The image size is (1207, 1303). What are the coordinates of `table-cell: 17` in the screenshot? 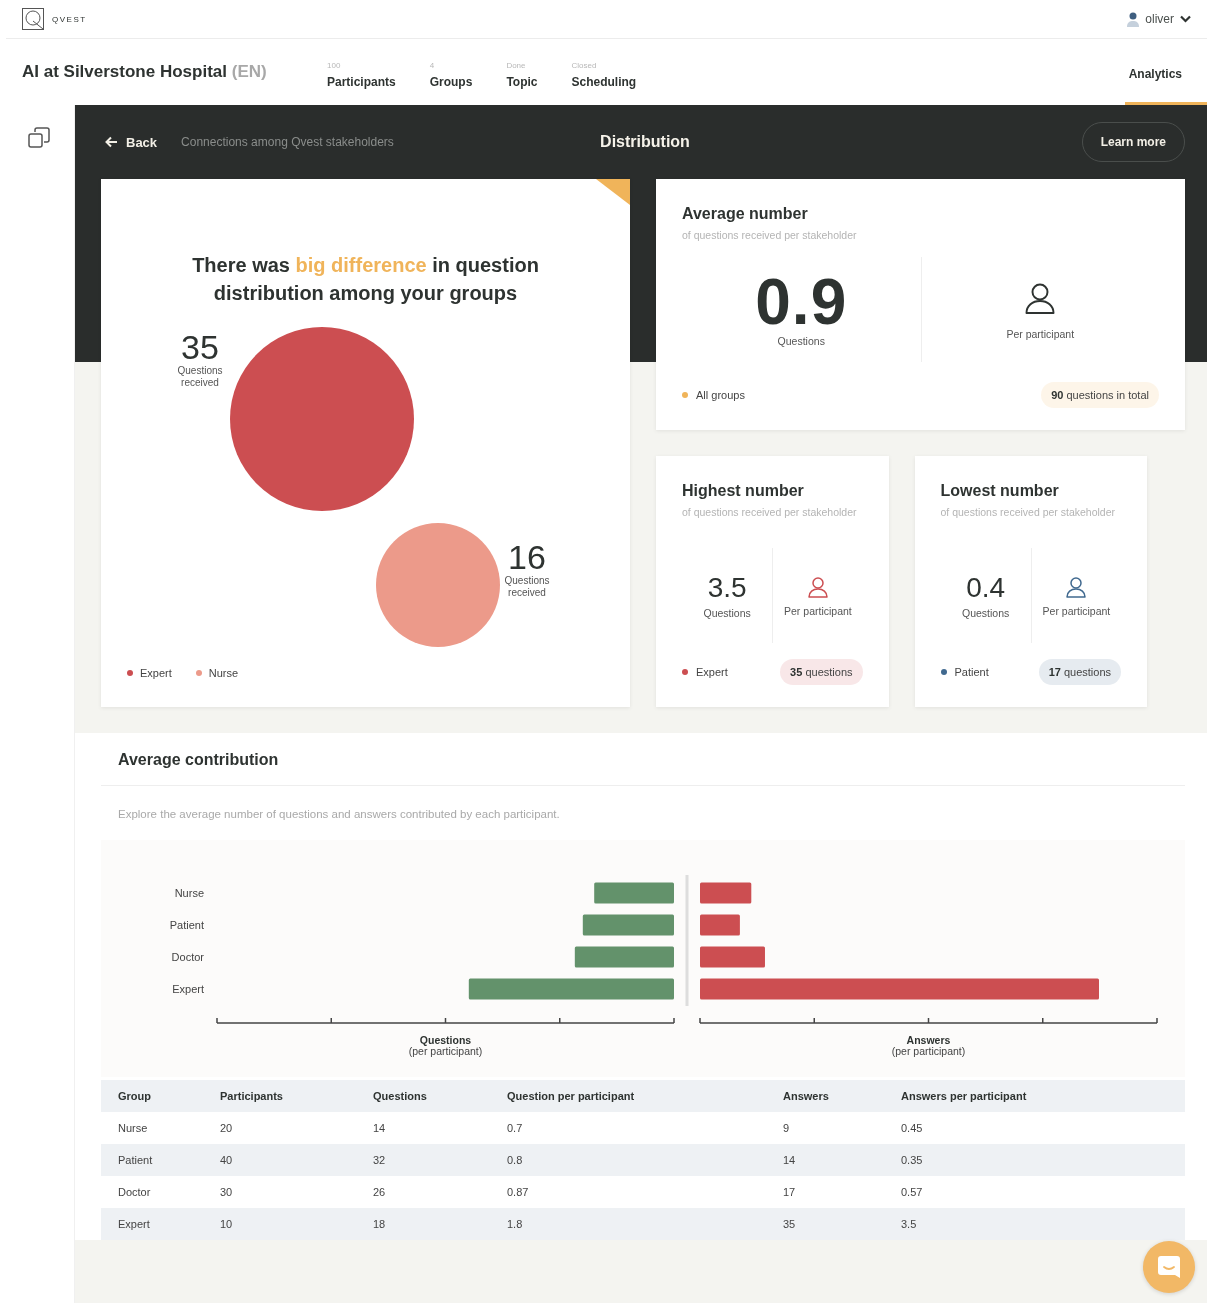 It's located at (825, 1192).